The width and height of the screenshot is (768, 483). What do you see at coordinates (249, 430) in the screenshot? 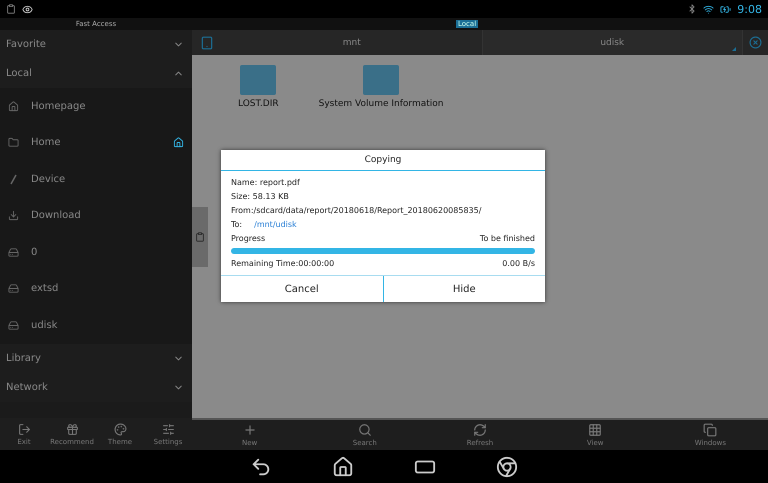
I see `plus-icon` at bounding box center [249, 430].